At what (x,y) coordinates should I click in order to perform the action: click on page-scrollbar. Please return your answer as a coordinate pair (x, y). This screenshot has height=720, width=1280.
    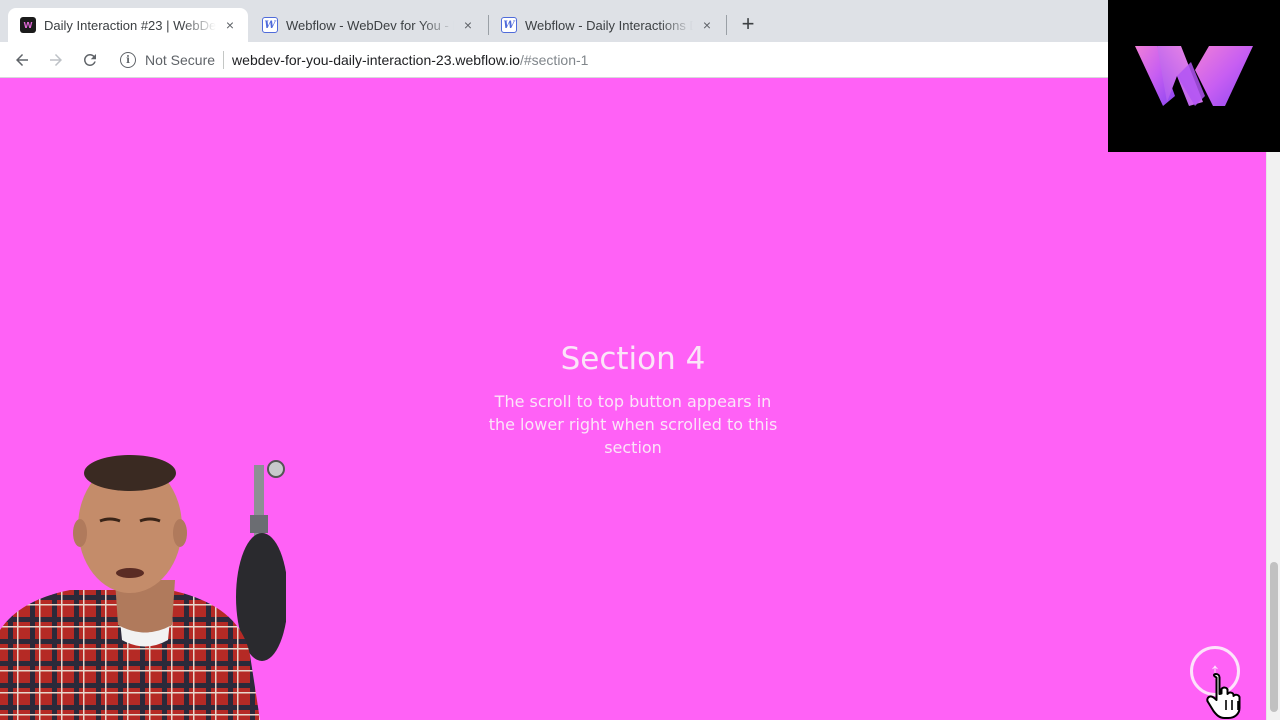
    Looking at the image, I should click on (1273, 436).